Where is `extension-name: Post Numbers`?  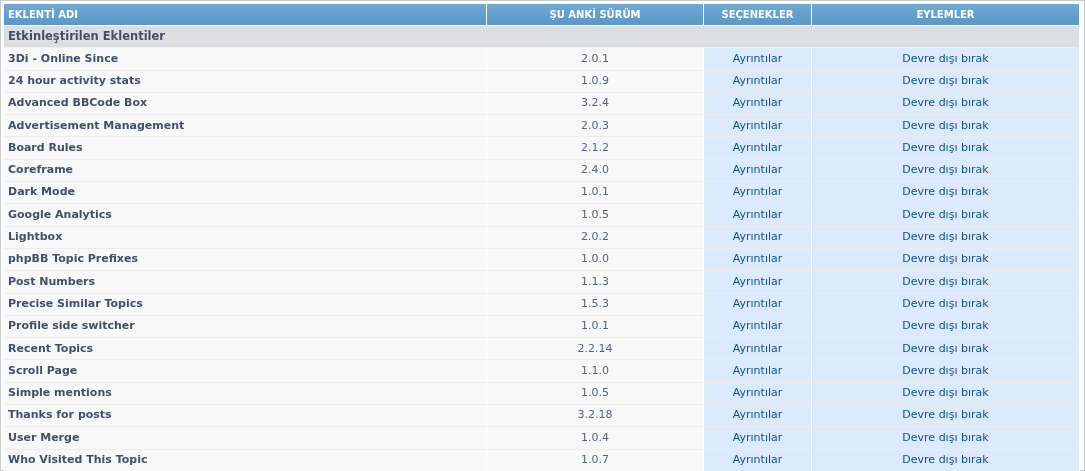 extension-name: Post Numbers is located at coordinates (245, 282).